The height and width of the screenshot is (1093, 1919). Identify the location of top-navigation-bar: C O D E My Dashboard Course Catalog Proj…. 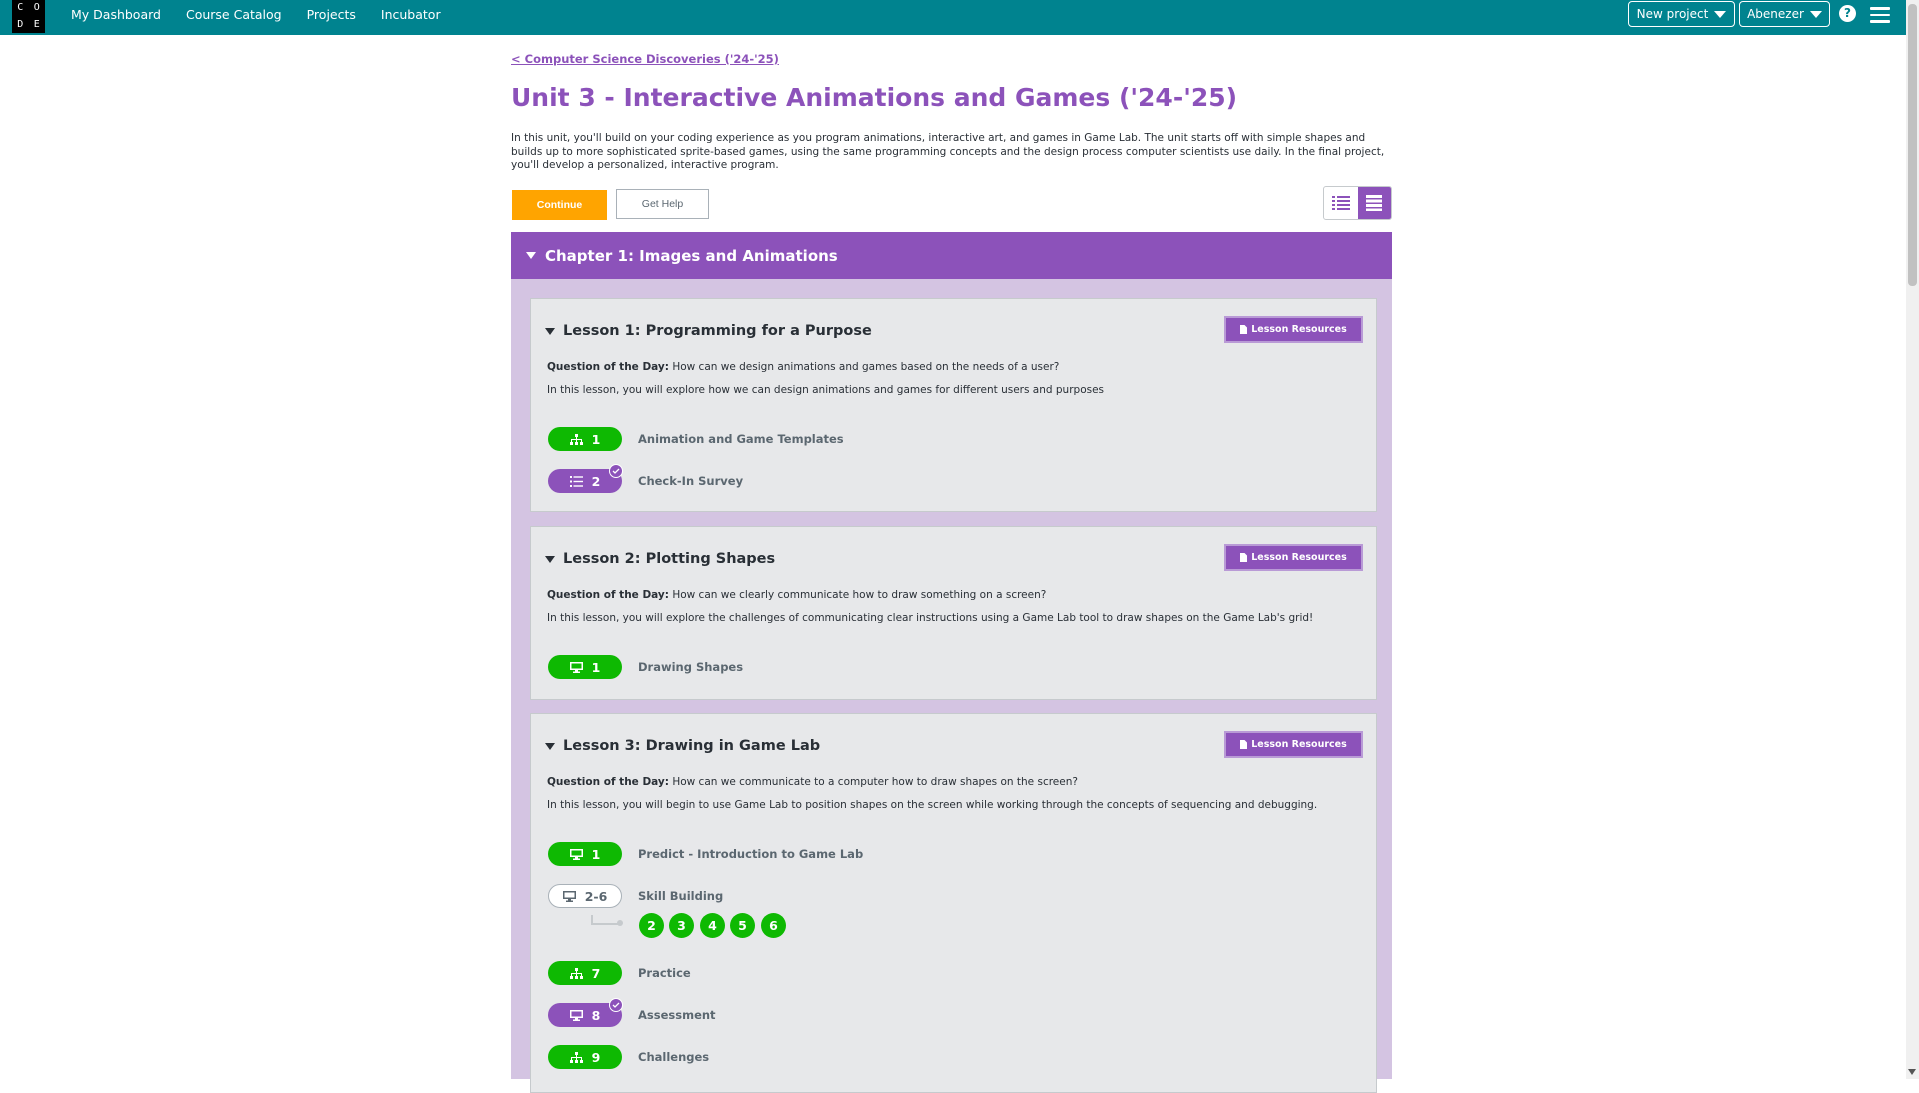
(959, 17).